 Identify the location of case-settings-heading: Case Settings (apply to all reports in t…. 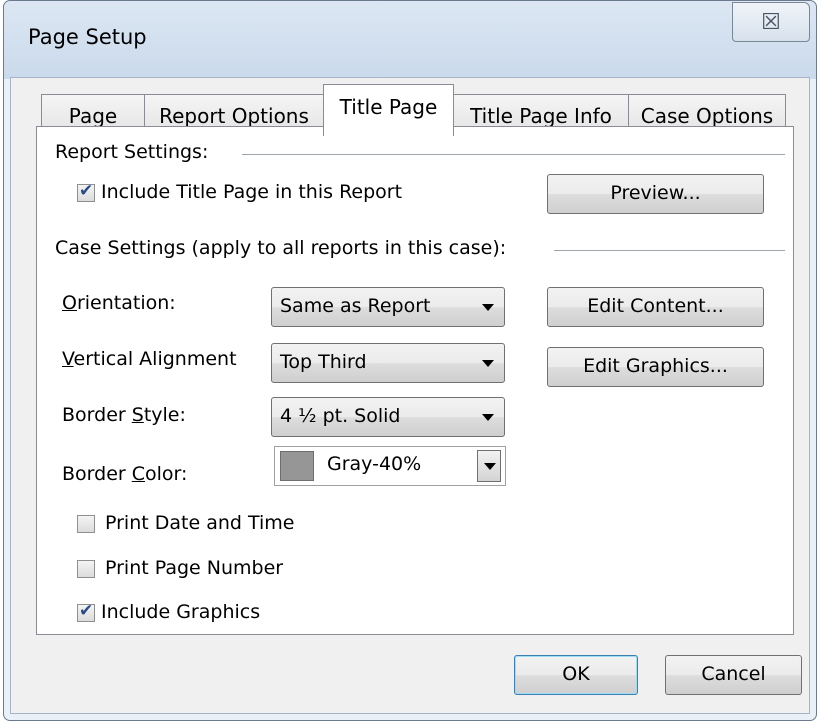
(281, 248).